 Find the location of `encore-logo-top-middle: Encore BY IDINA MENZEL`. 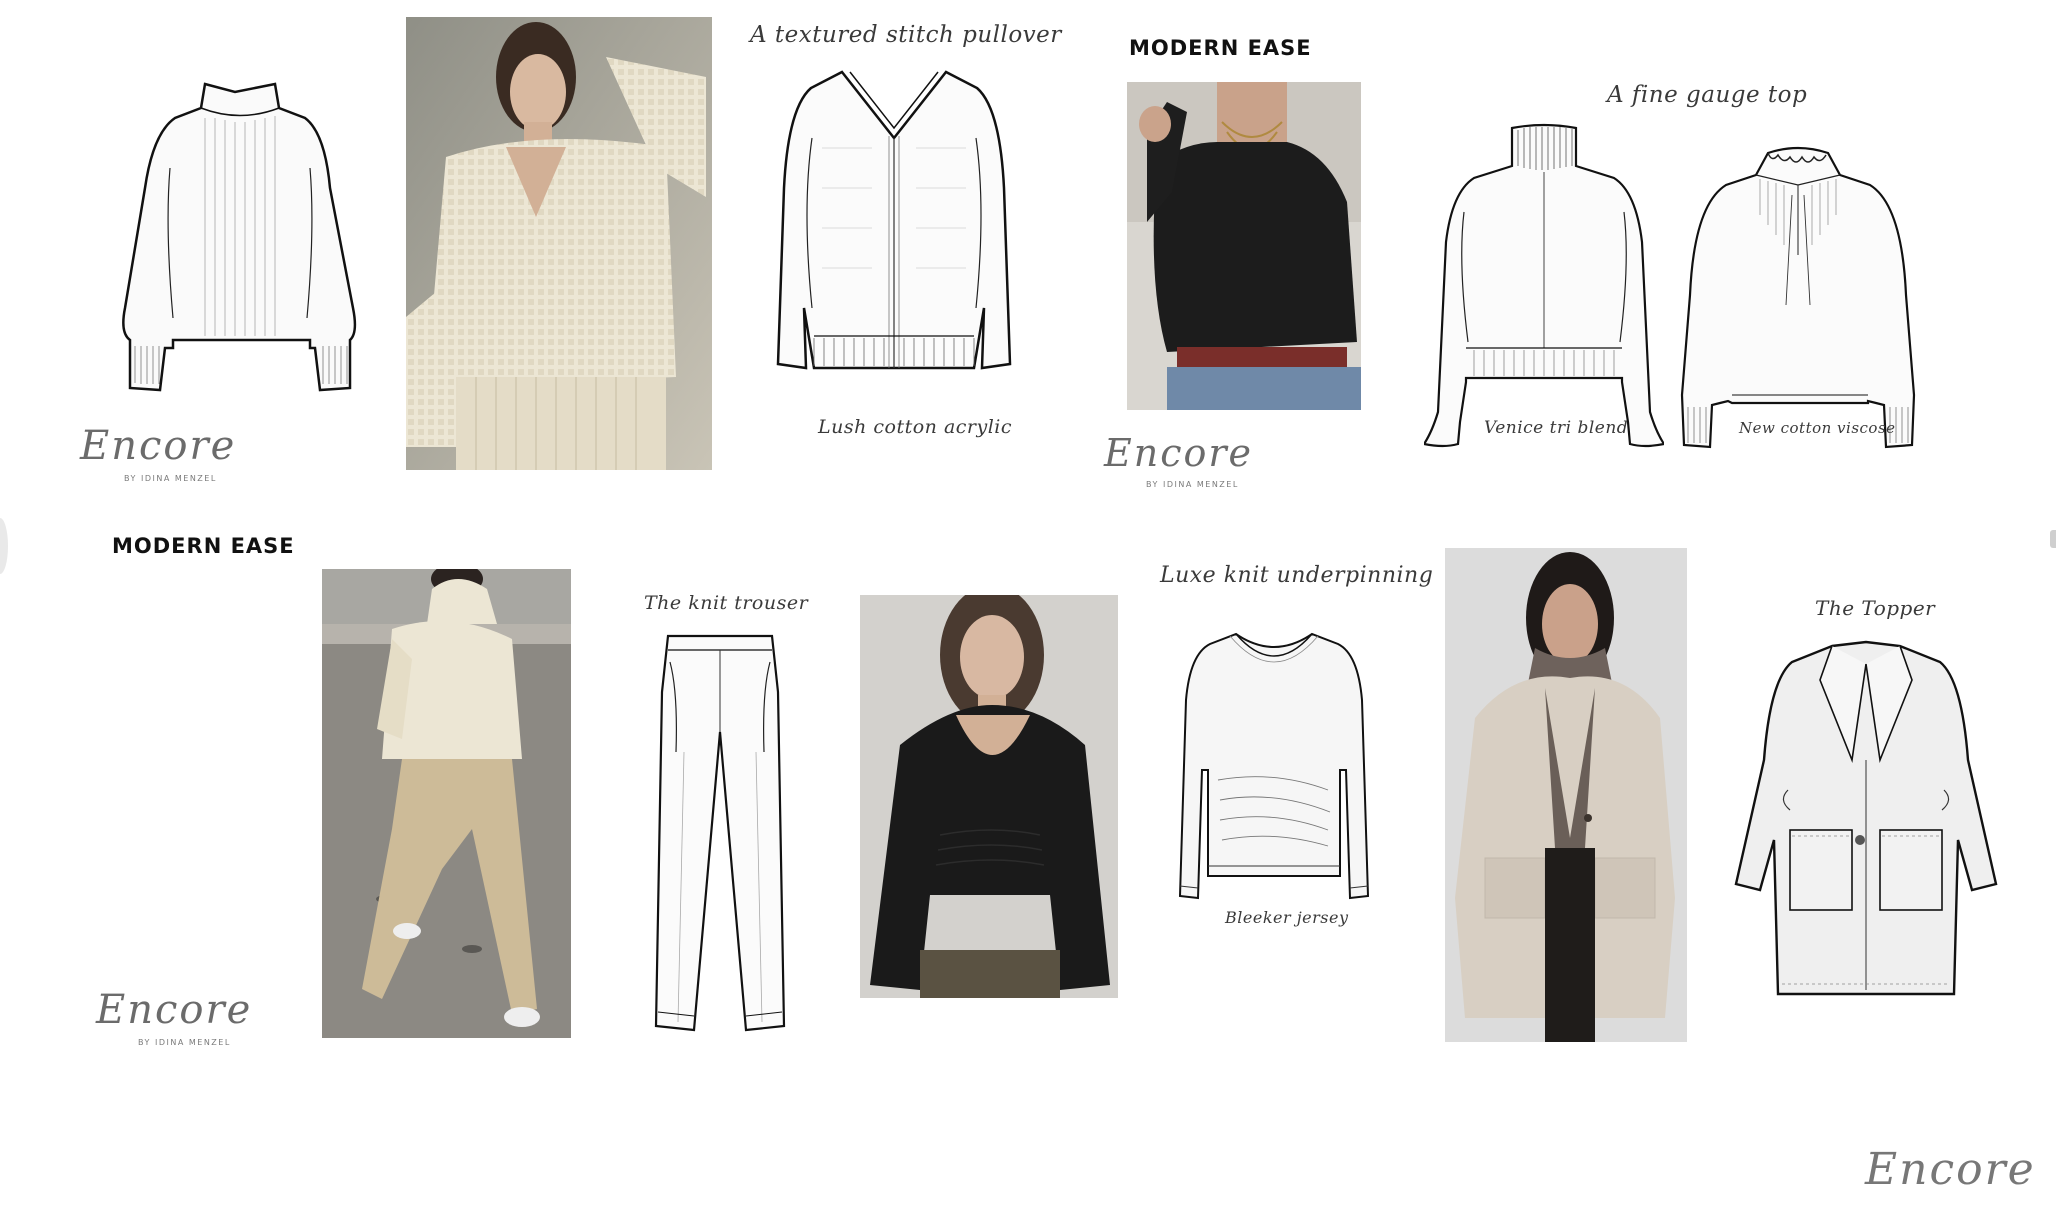

encore-logo-top-middle: Encore BY IDINA MENZEL is located at coordinates (1179, 471).